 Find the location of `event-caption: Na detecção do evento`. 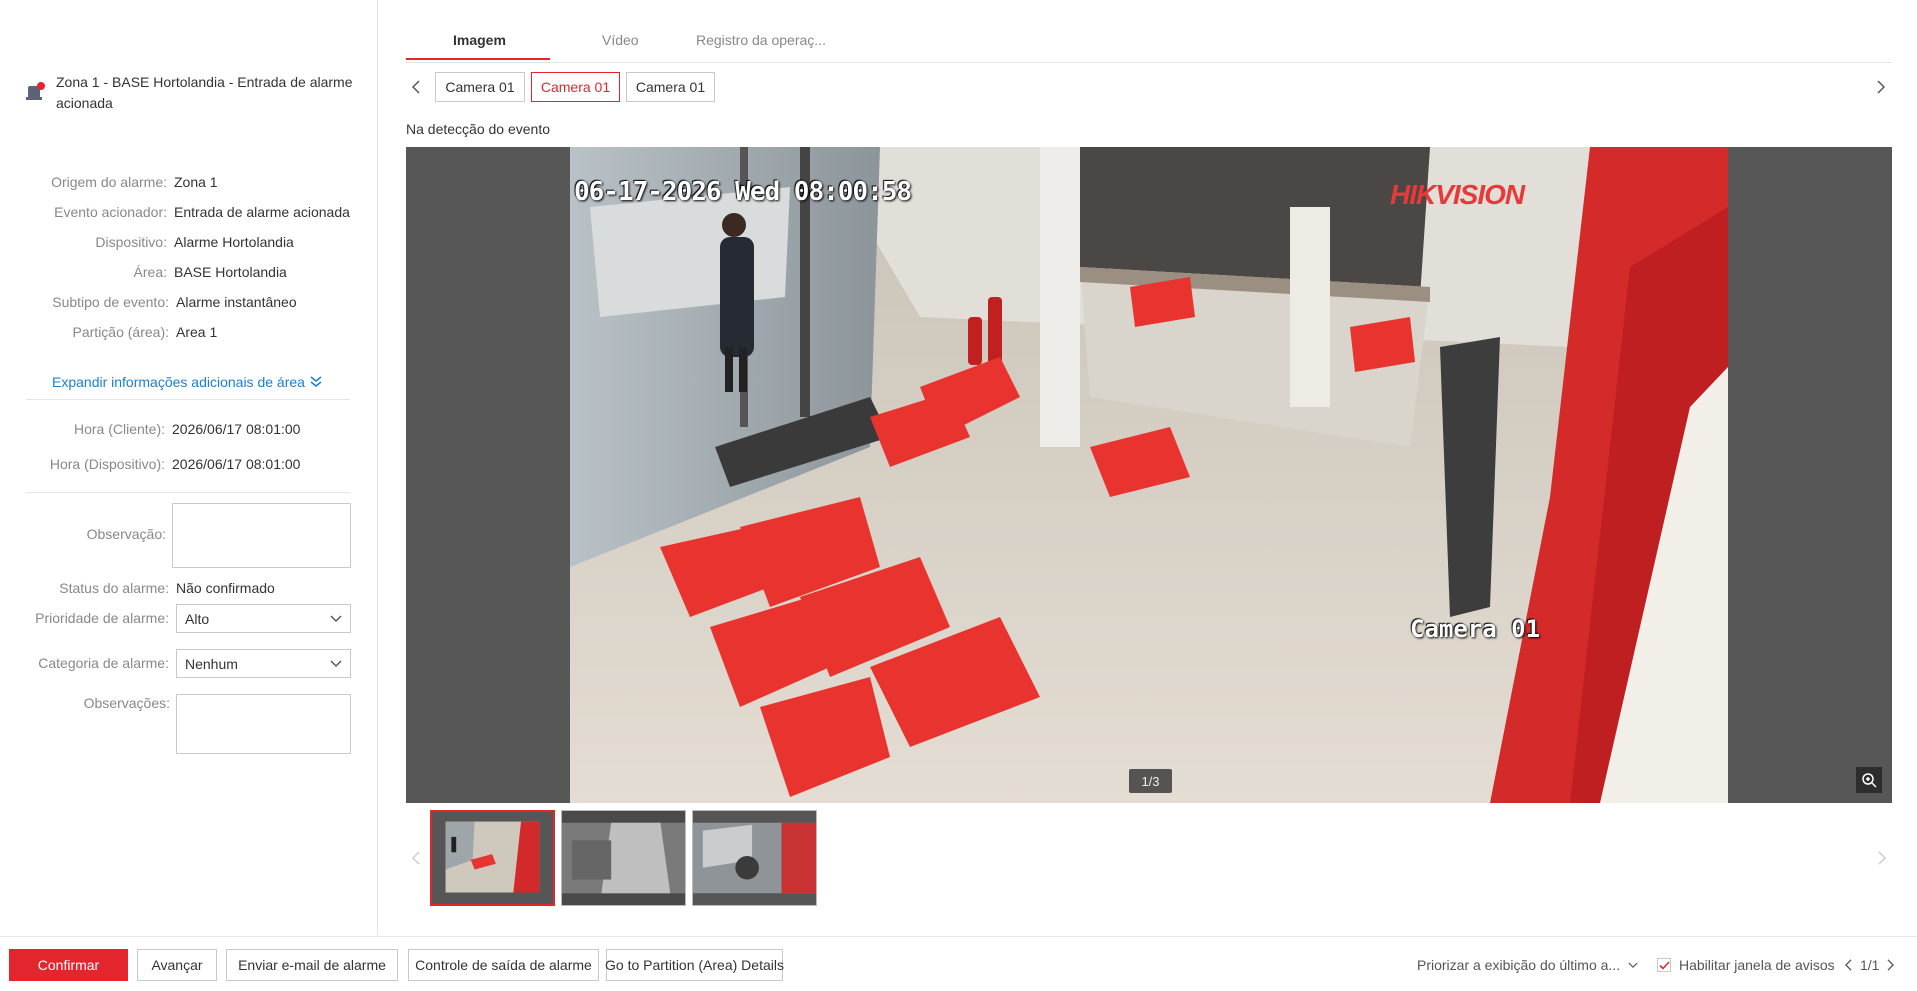

event-caption: Na detecção do evento is located at coordinates (478, 129).